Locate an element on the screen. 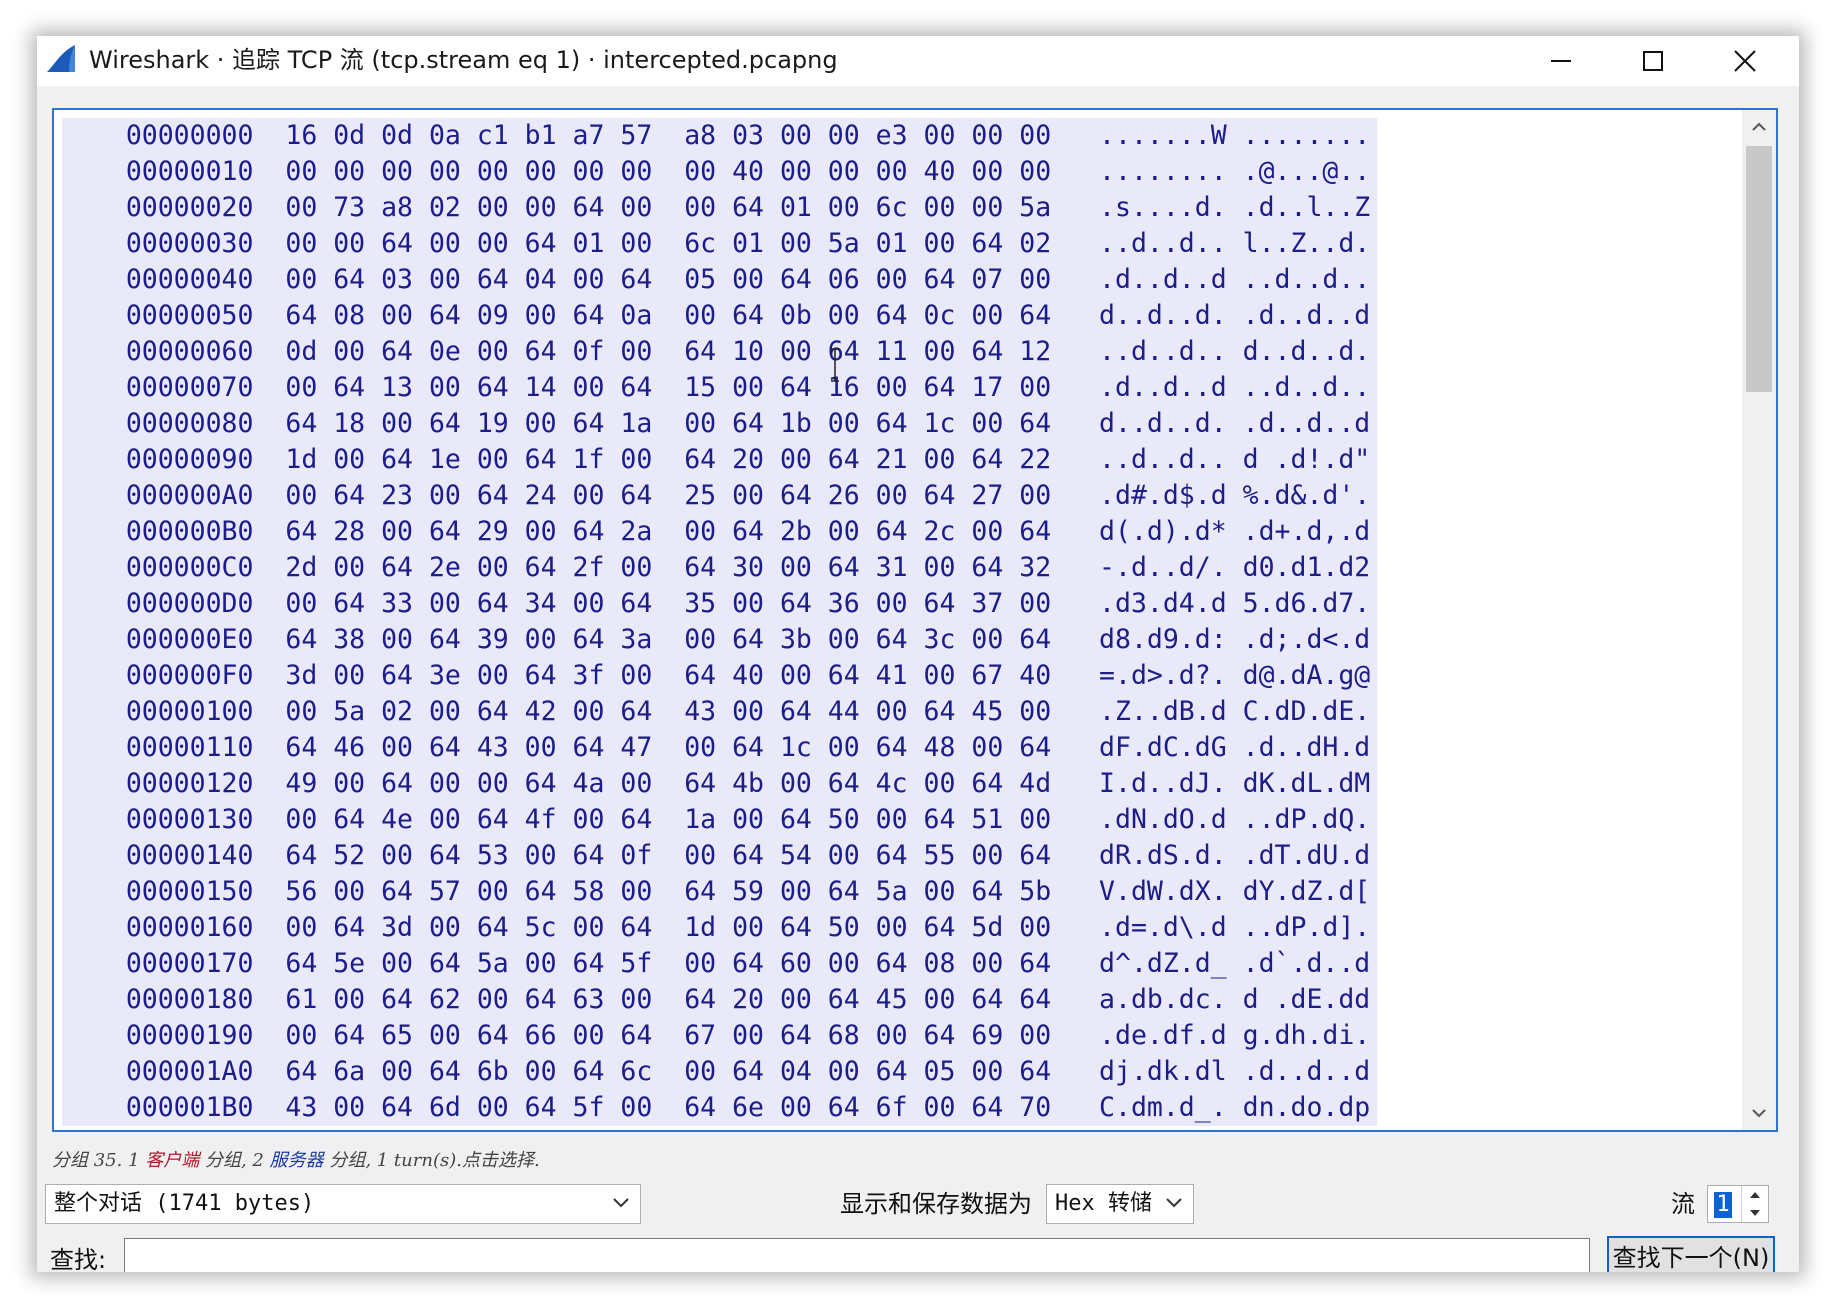  maximize-button is located at coordinates (1653, 61).